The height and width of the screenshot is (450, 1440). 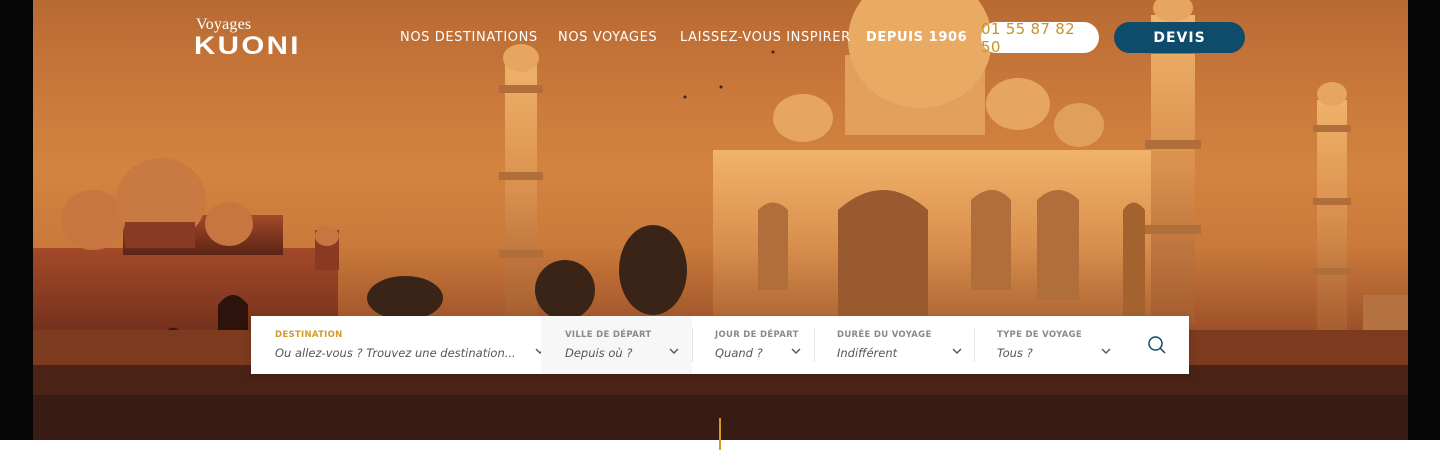 What do you see at coordinates (616, 345) in the screenshot?
I see `ville-depart-field: VILLE DE DÉPART Depuis où ?` at bounding box center [616, 345].